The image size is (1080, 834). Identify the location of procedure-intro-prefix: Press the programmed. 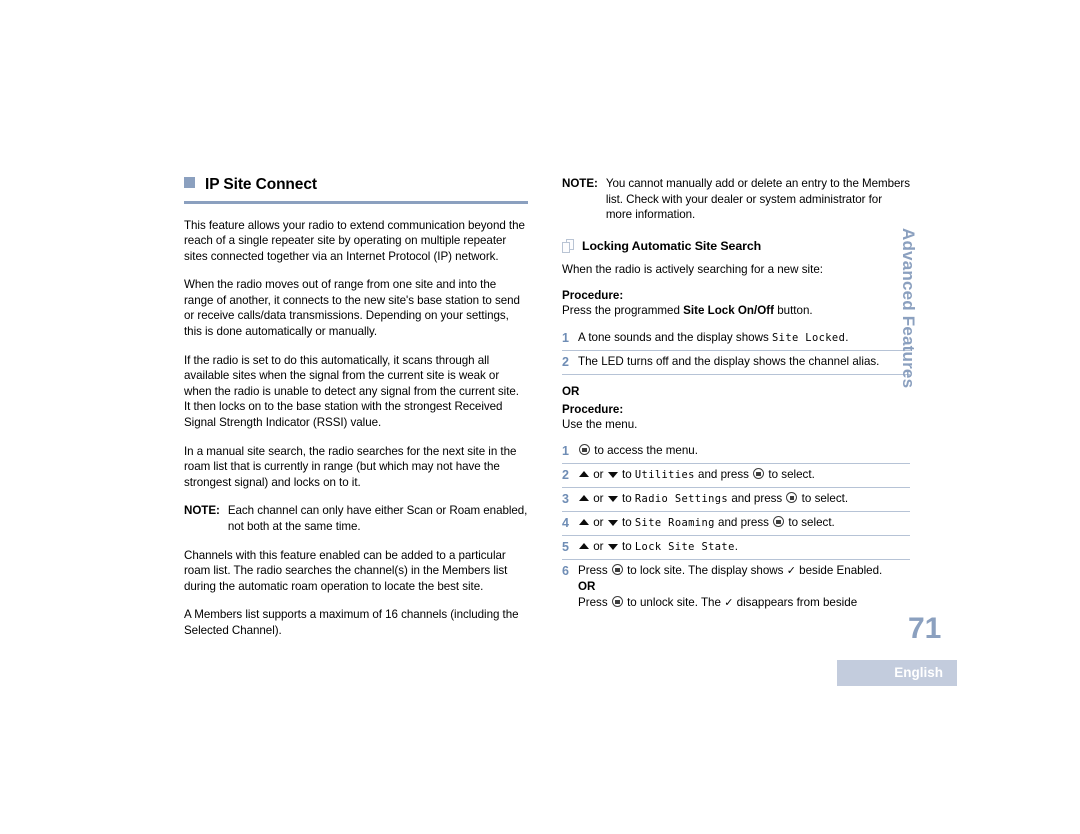
(623, 311).